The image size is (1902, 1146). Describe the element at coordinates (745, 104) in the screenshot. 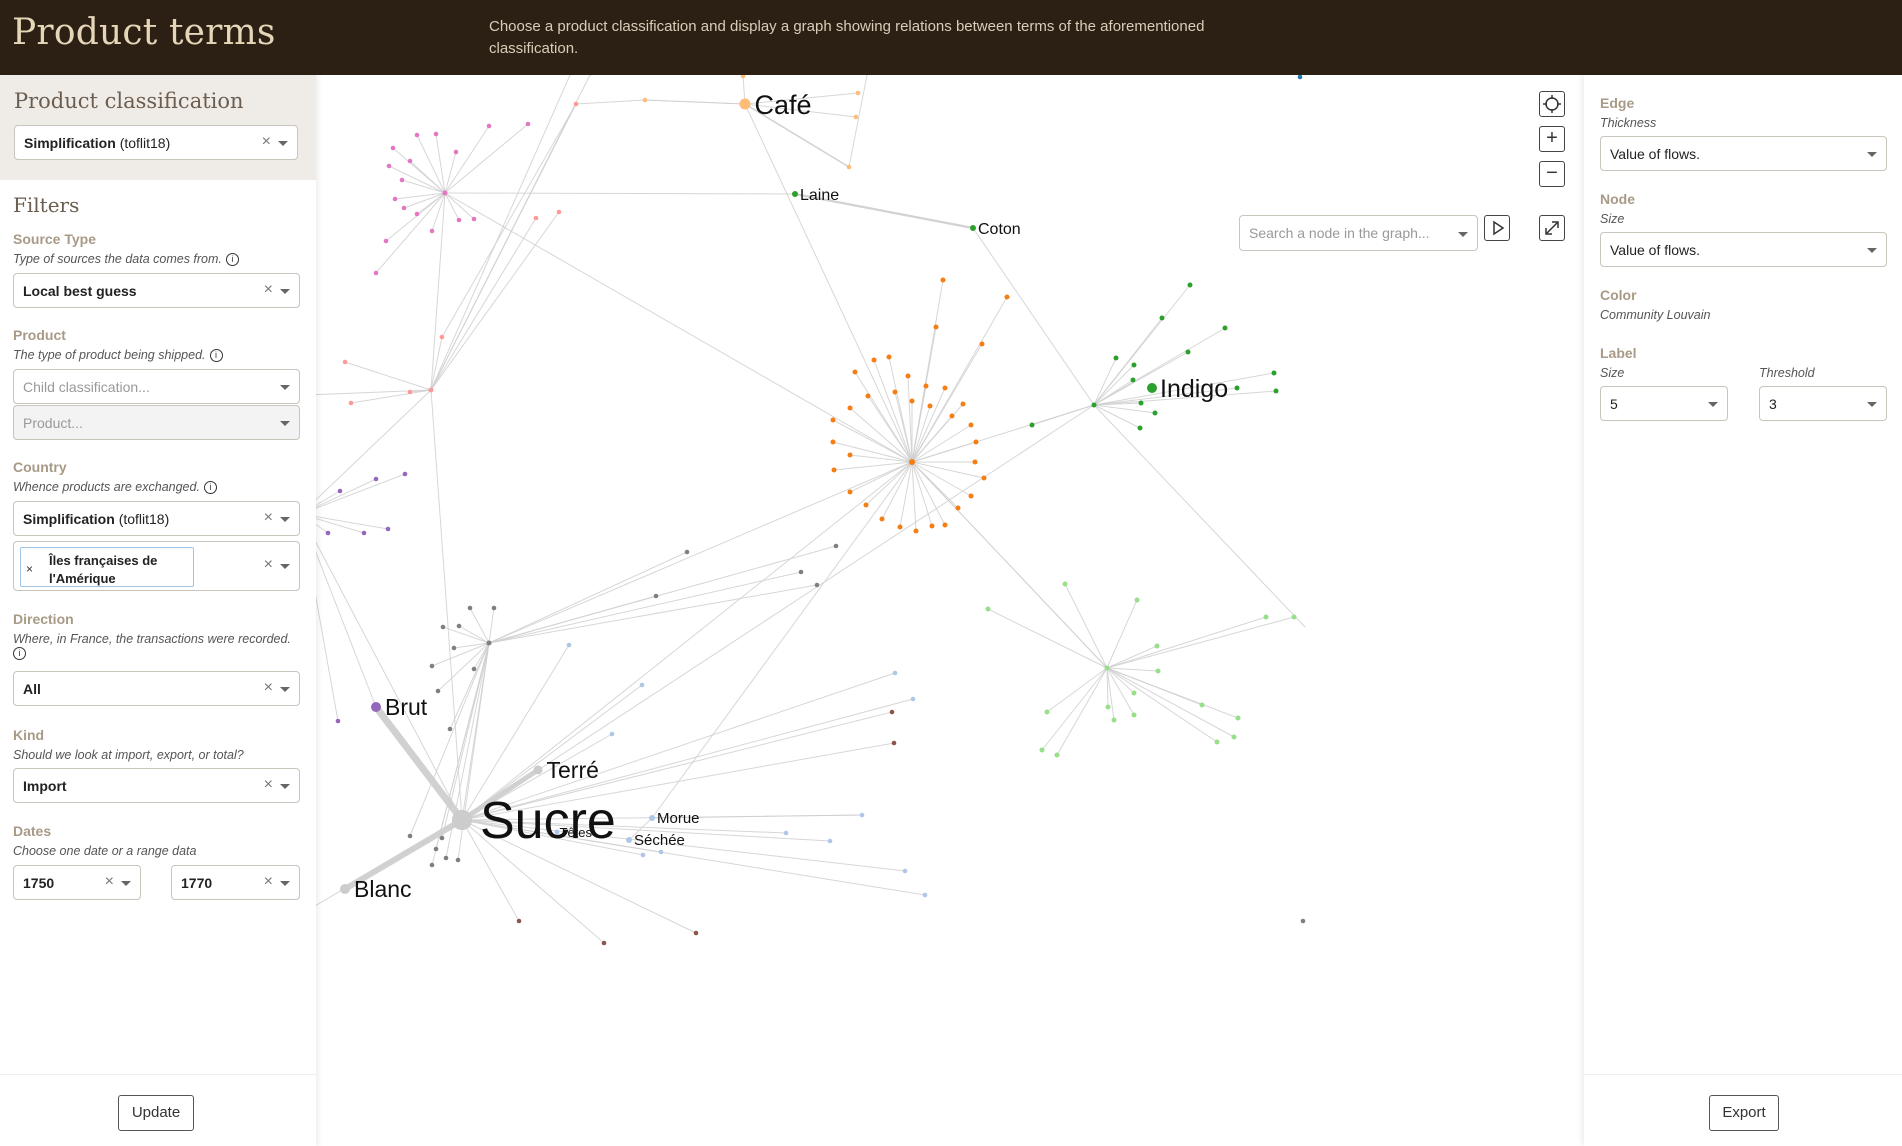

I see `node-cafe` at that location.